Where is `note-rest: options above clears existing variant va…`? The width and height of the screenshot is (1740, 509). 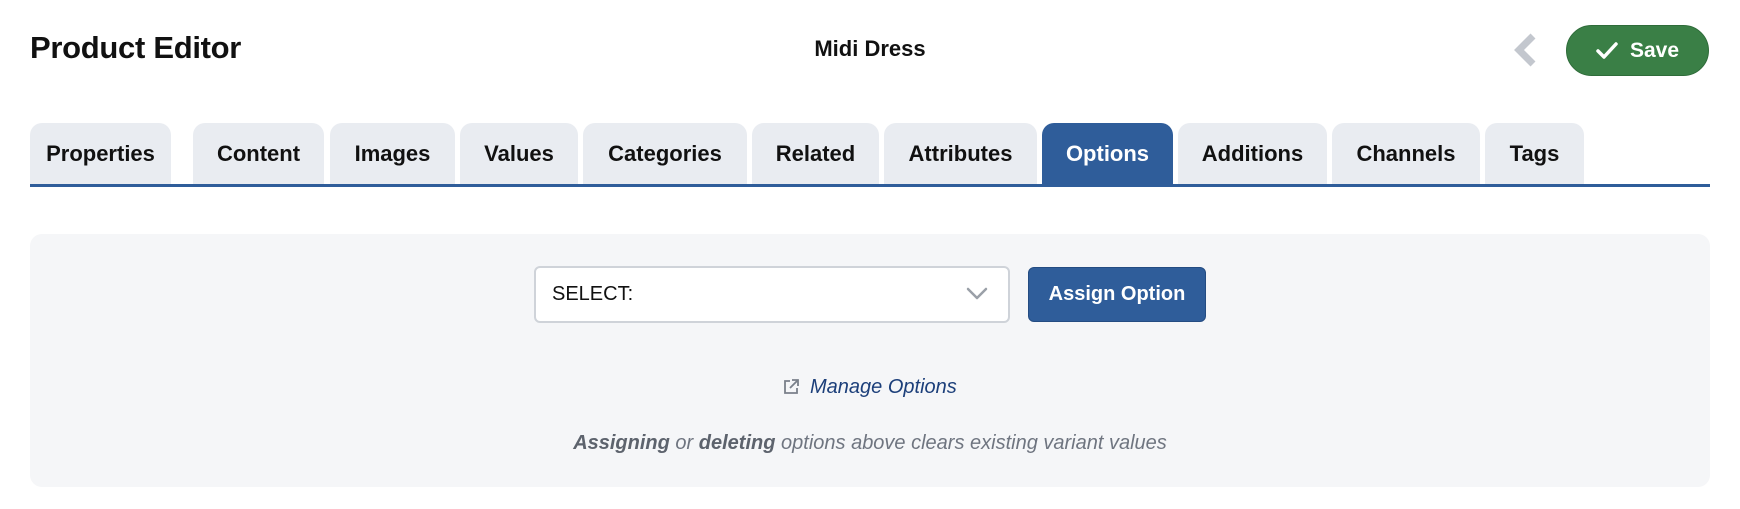
note-rest: options above clears existing variant va… is located at coordinates (974, 443).